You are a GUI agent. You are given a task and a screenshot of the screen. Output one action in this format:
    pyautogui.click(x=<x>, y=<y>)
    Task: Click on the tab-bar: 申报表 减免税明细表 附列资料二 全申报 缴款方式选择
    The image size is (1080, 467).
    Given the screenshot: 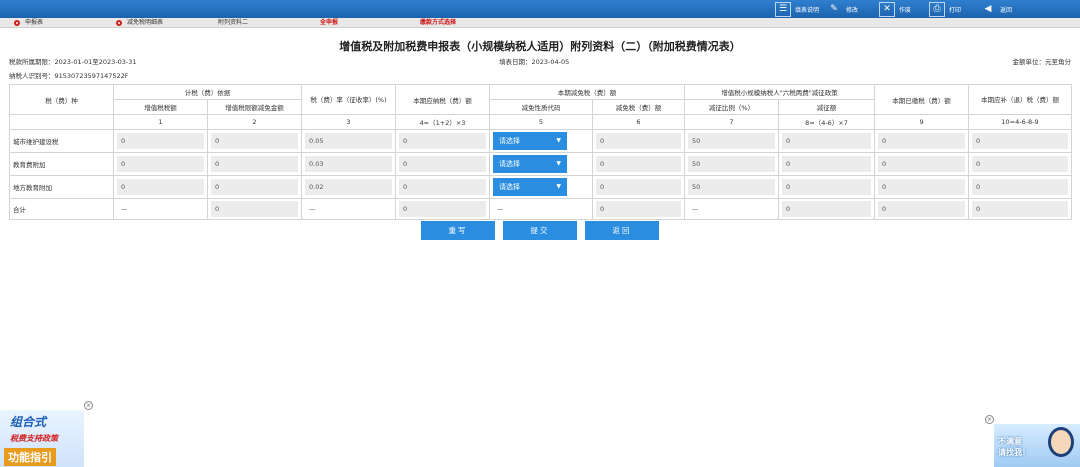 What is the action you would take?
    pyautogui.click(x=540, y=23)
    